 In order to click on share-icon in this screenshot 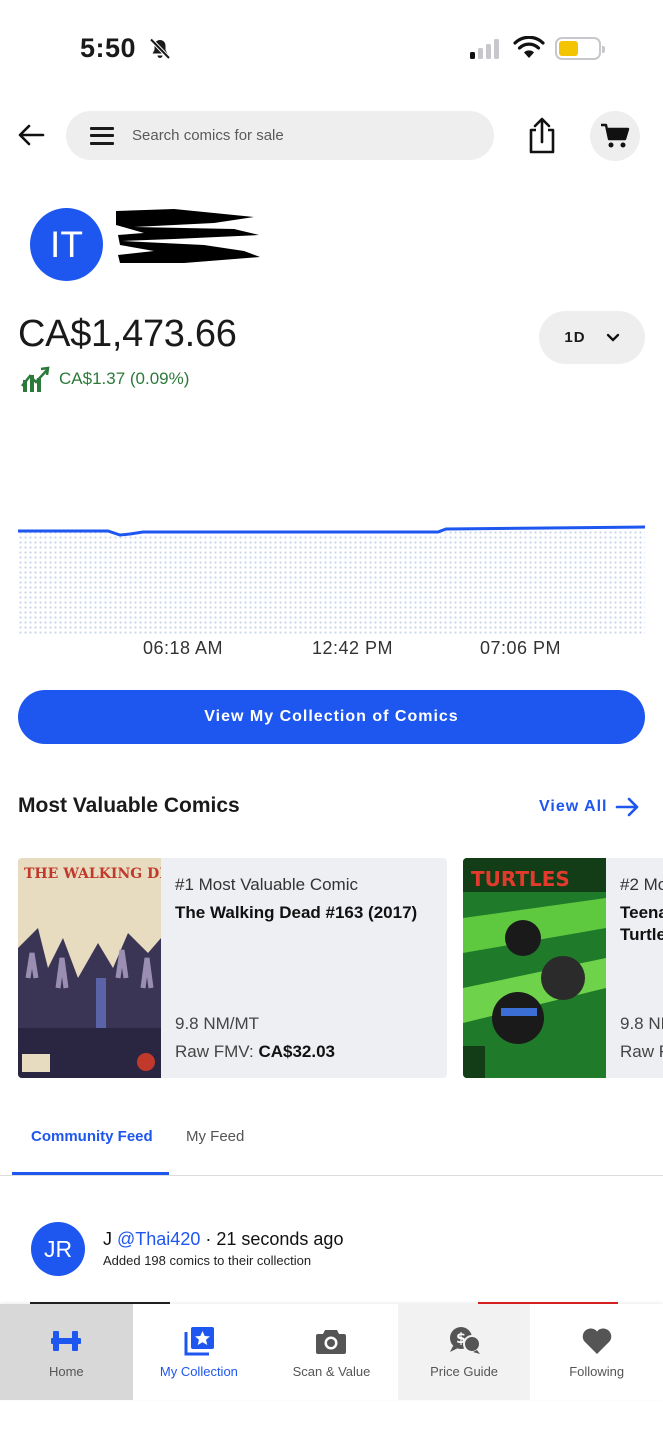, I will do `click(542, 135)`.